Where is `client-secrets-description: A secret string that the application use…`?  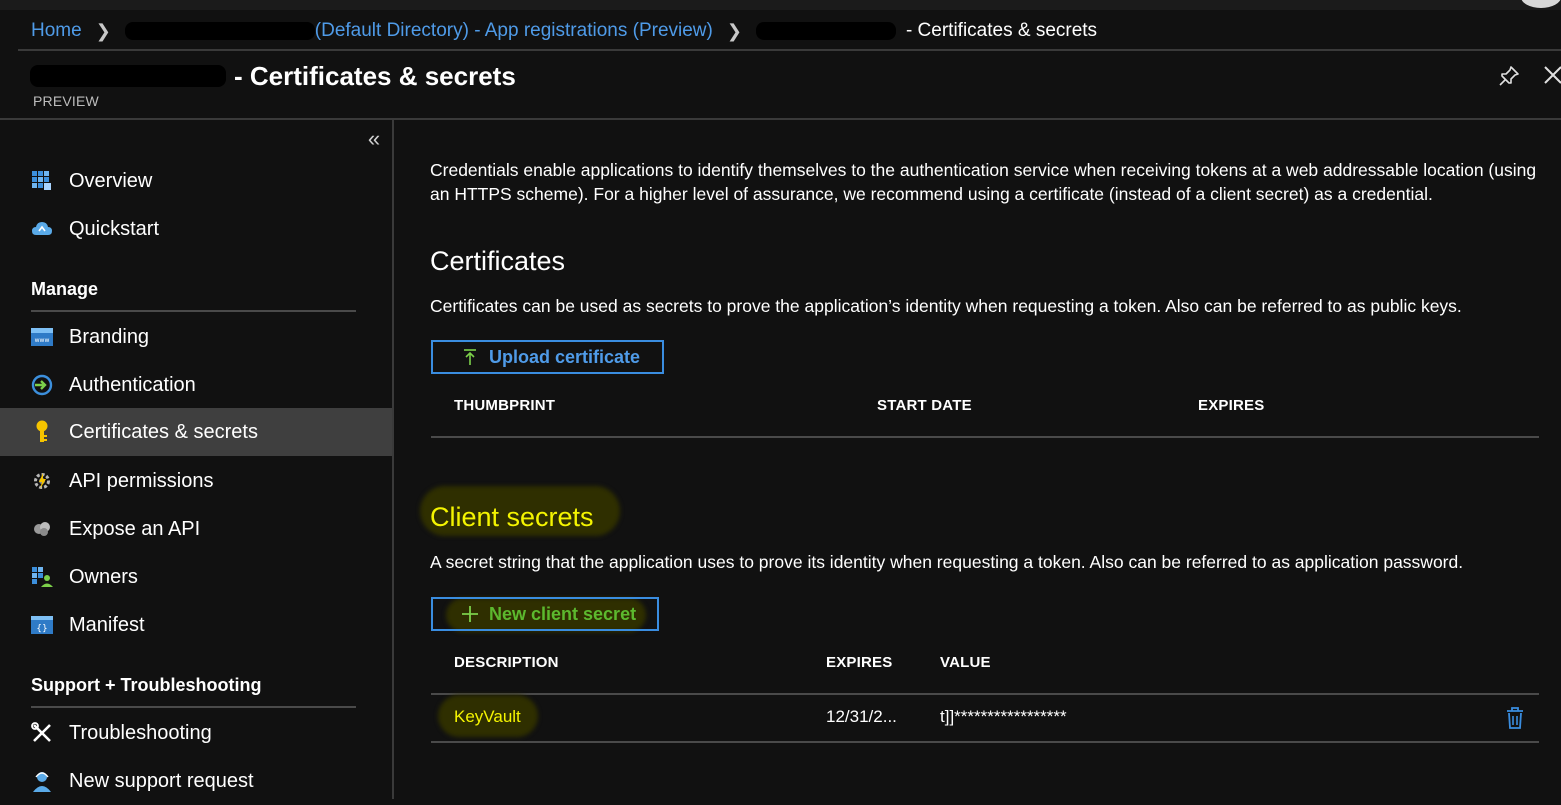 client-secrets-description: A secret string that the application use… is located at coordinates (947, 562).